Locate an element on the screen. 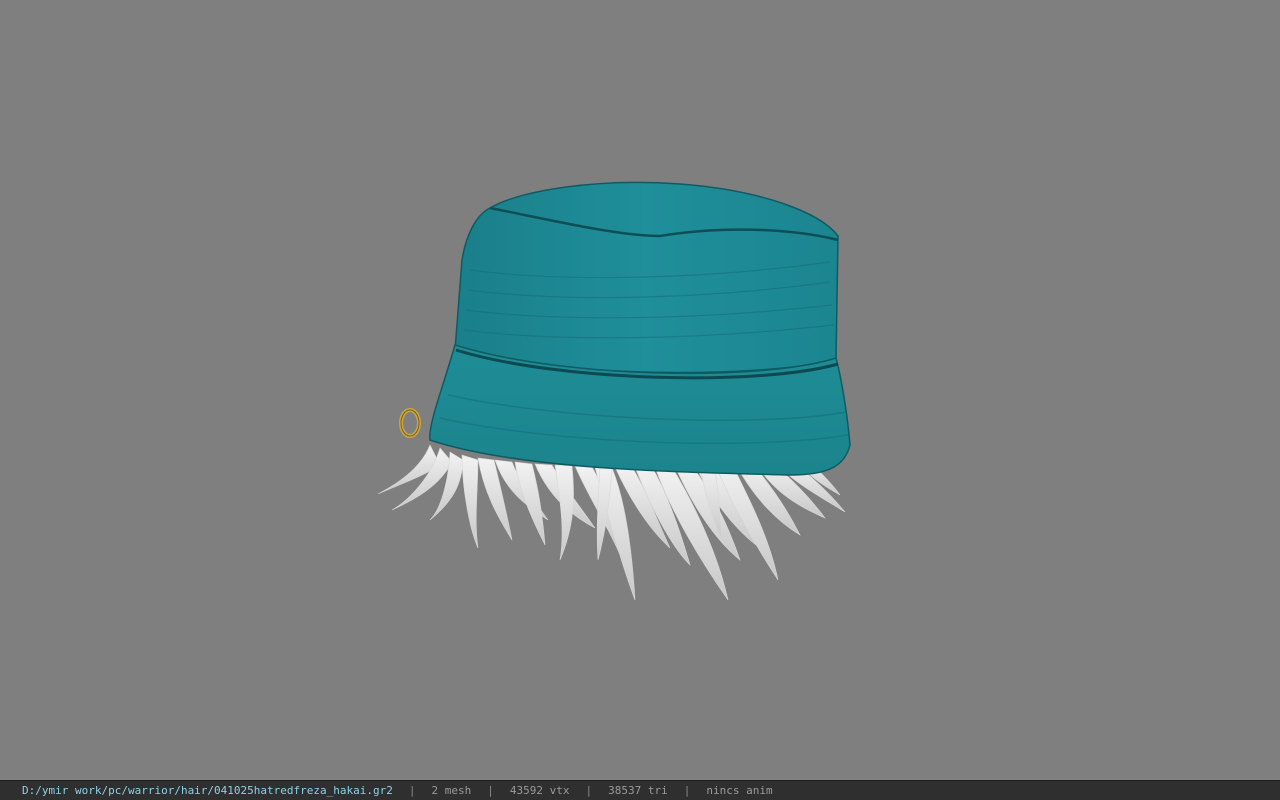 This screenshot has width=1280, height=800. animation-status: nincs anim is located at coordinates (739, 790).